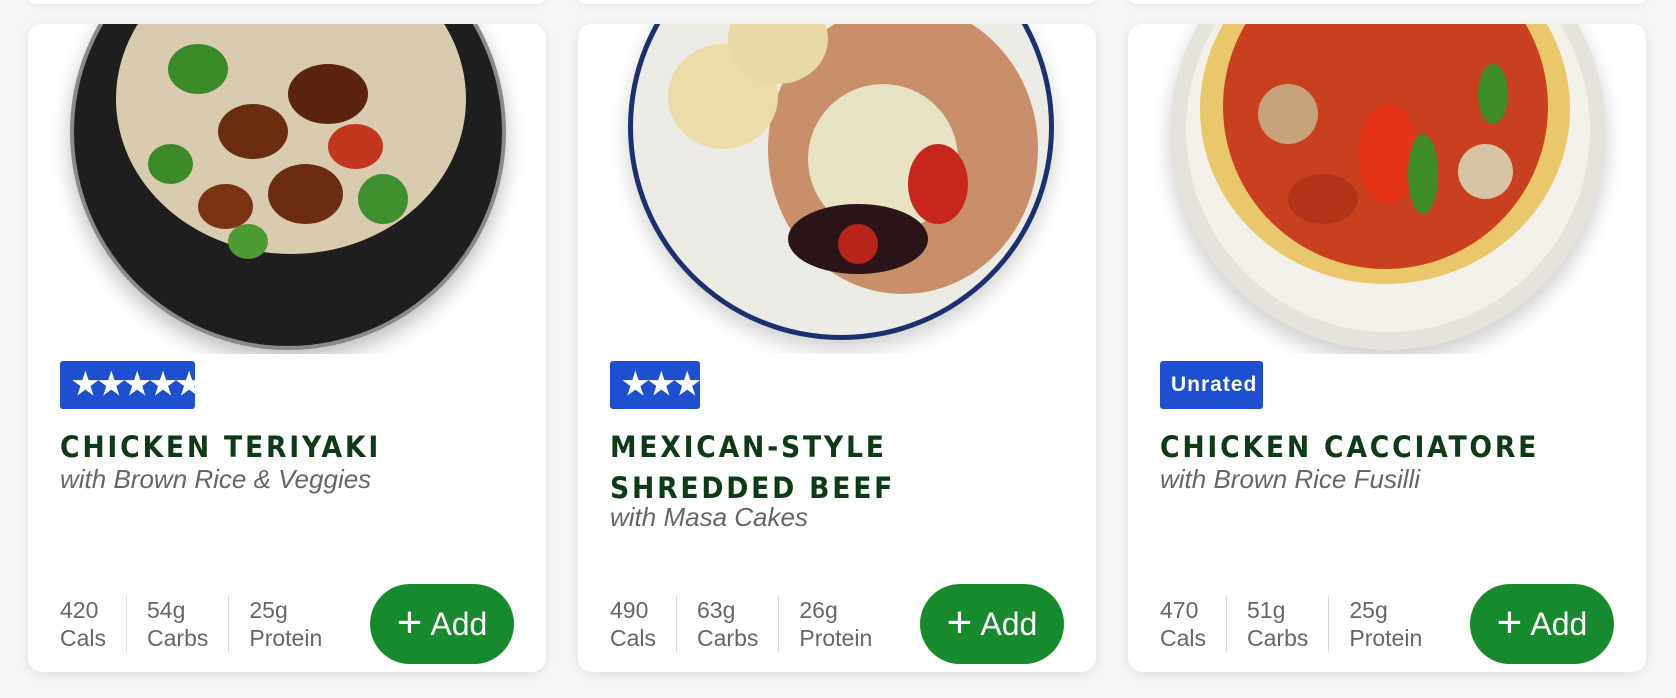 This screenshot has width=1676, height=698. I want to click on calories-stat: 420 Cals, so click(83, 624).